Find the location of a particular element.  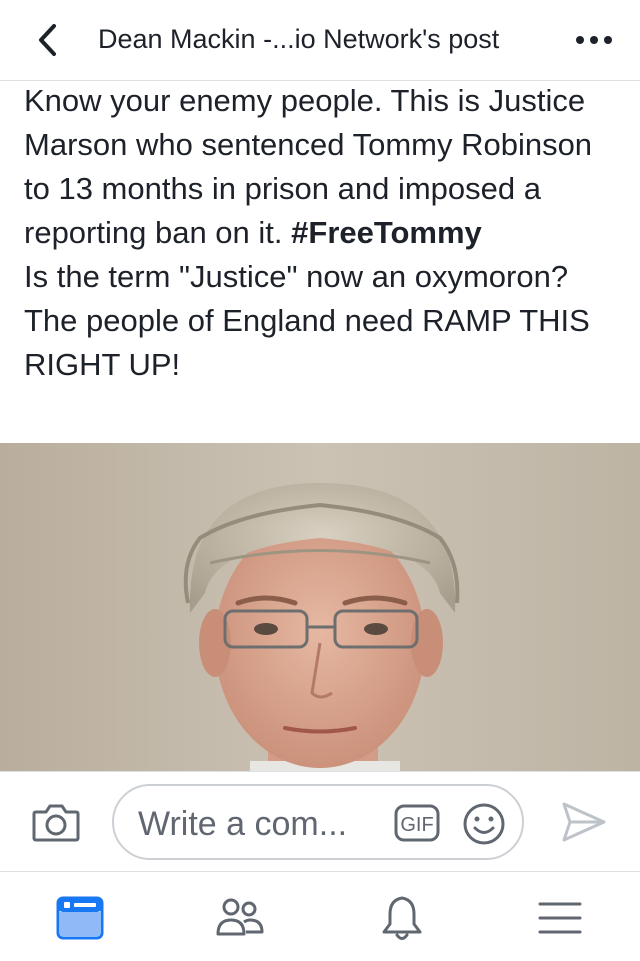

friends-icon is located at coordinates (240, 917).